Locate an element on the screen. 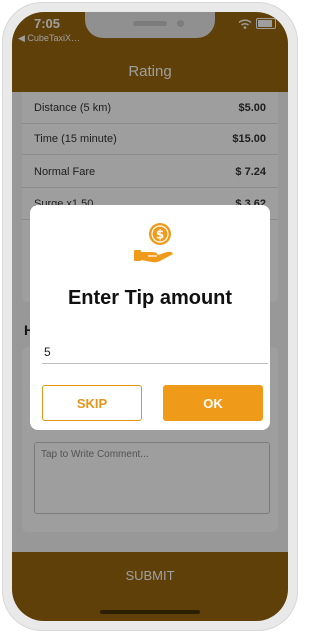 This screenshot has width=320, height=633. skip-button: SKIP is located at coordinates (92, 403).